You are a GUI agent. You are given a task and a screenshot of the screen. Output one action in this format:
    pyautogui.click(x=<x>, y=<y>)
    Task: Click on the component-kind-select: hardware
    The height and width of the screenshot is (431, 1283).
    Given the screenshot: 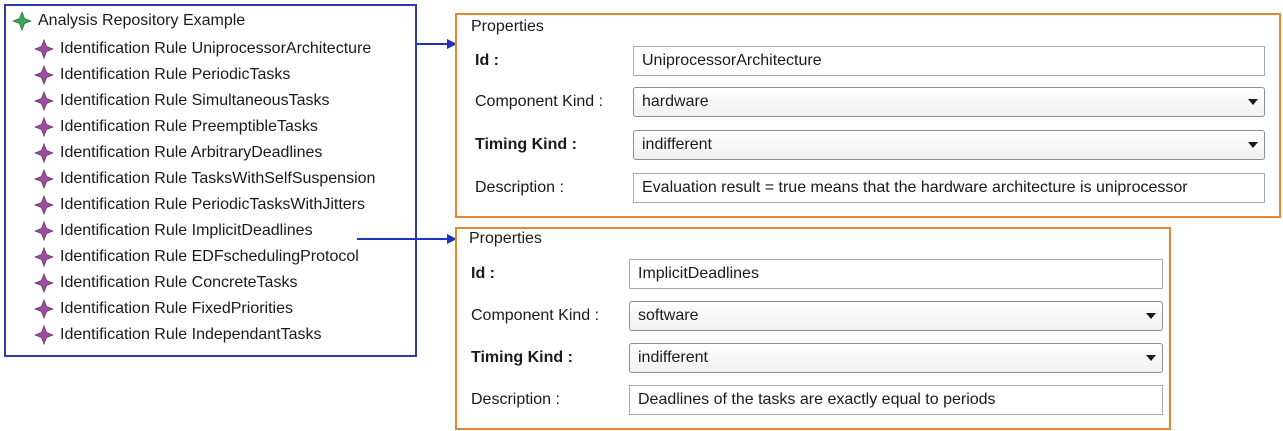 What is the action you would take?
    pyautogui.click(x=949, y=102)
    